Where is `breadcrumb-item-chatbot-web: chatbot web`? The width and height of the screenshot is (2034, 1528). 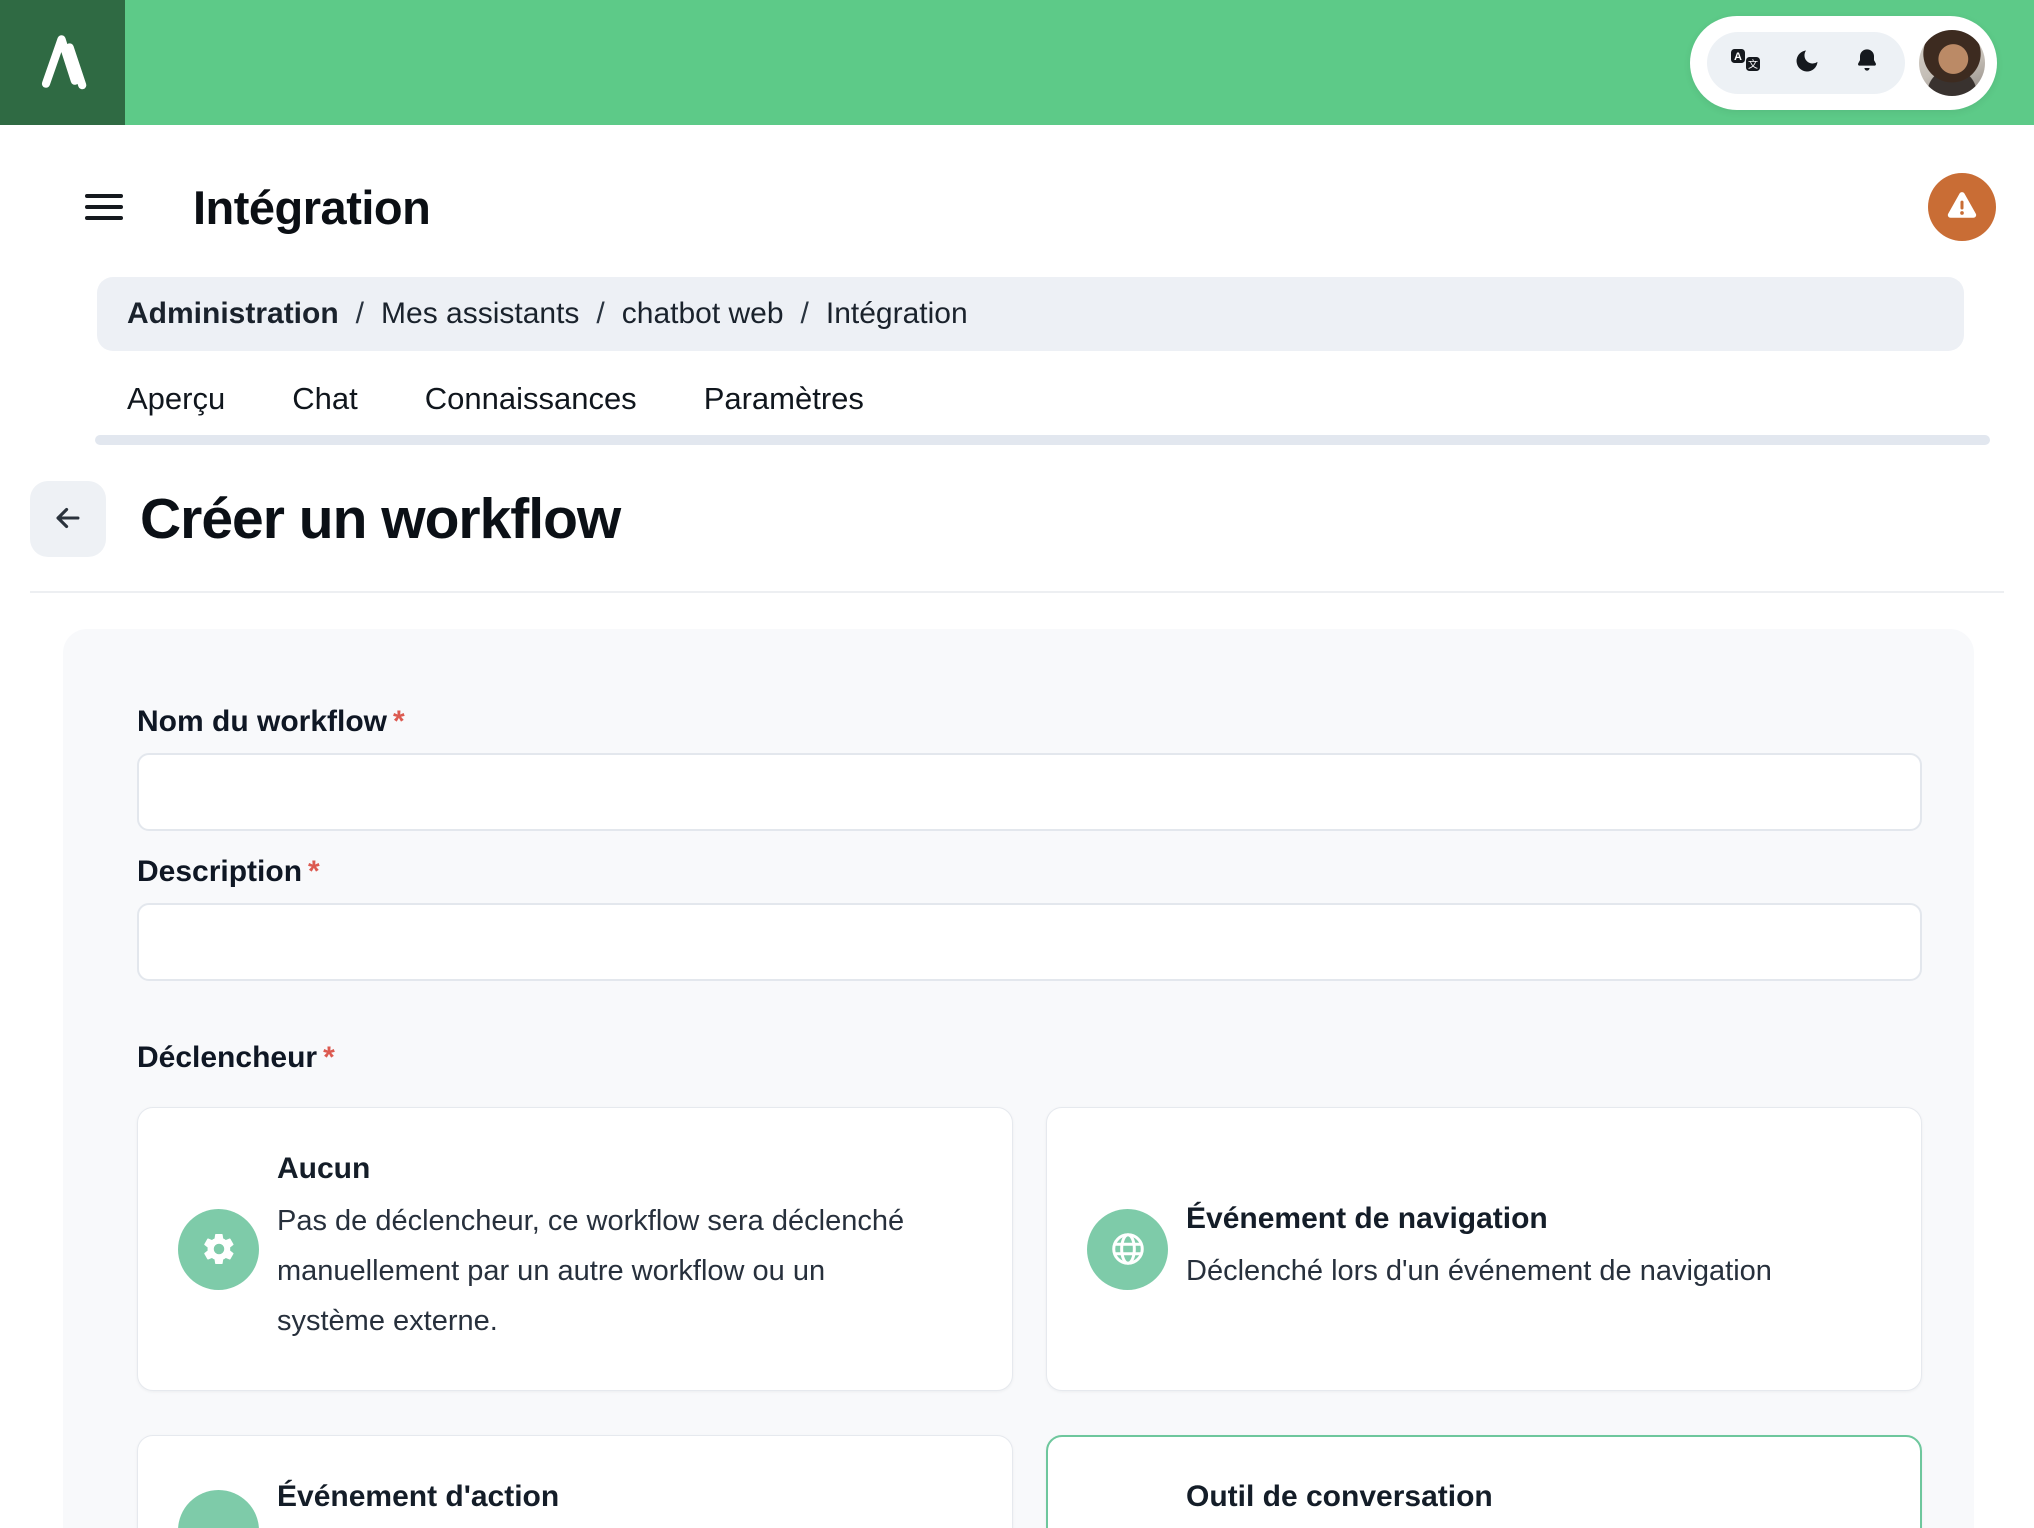 breadcrumb-item-chatbot-web: chatbot web is located at coordinates (703, 314).